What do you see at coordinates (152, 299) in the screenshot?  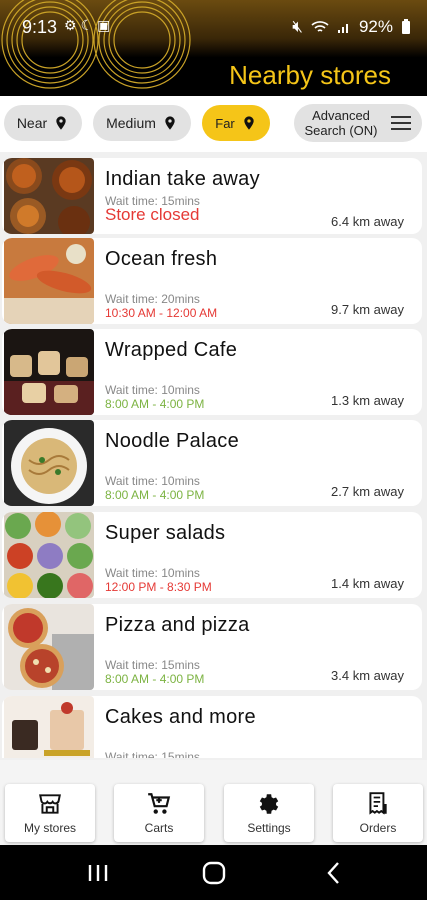 I see `store-wait-time: Wait time: 20mins` at bounding box center [152, 299].